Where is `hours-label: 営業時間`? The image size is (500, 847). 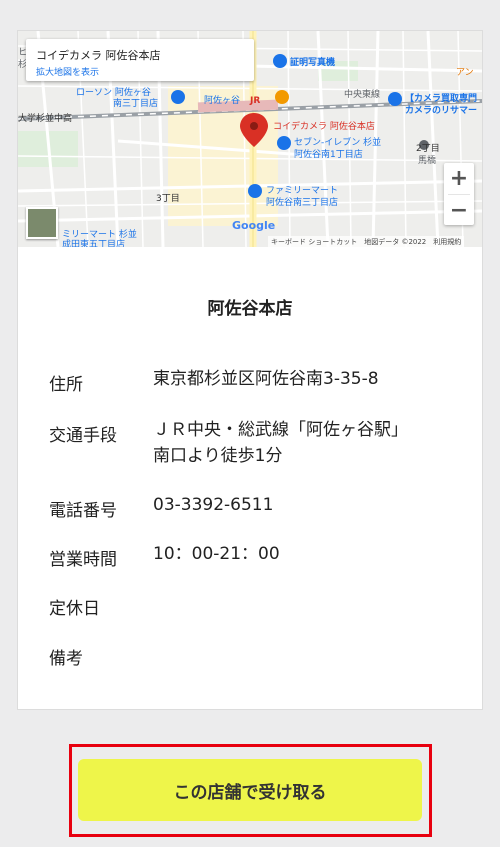
hours-label: 営業時間 is located at coordinates (83, 560).